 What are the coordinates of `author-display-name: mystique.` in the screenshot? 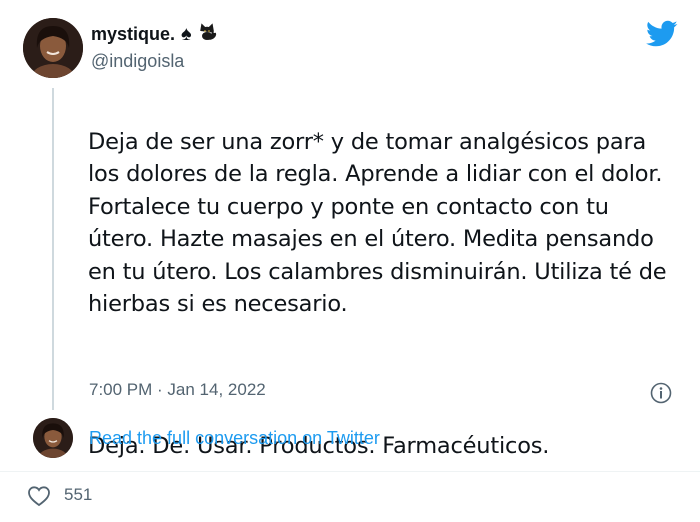 It's located at (133, 34).